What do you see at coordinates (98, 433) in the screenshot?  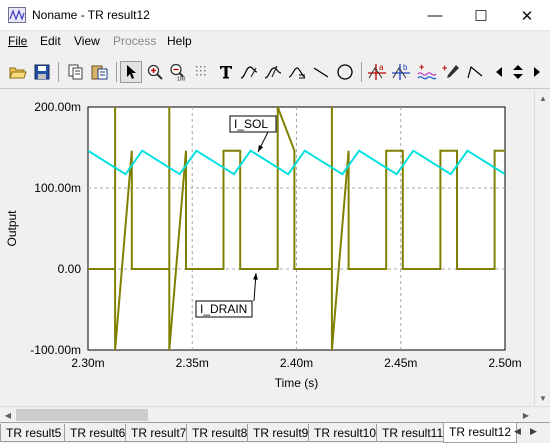 I see `tab-tr-result6: TR result6` at bounding box center [98, 433].